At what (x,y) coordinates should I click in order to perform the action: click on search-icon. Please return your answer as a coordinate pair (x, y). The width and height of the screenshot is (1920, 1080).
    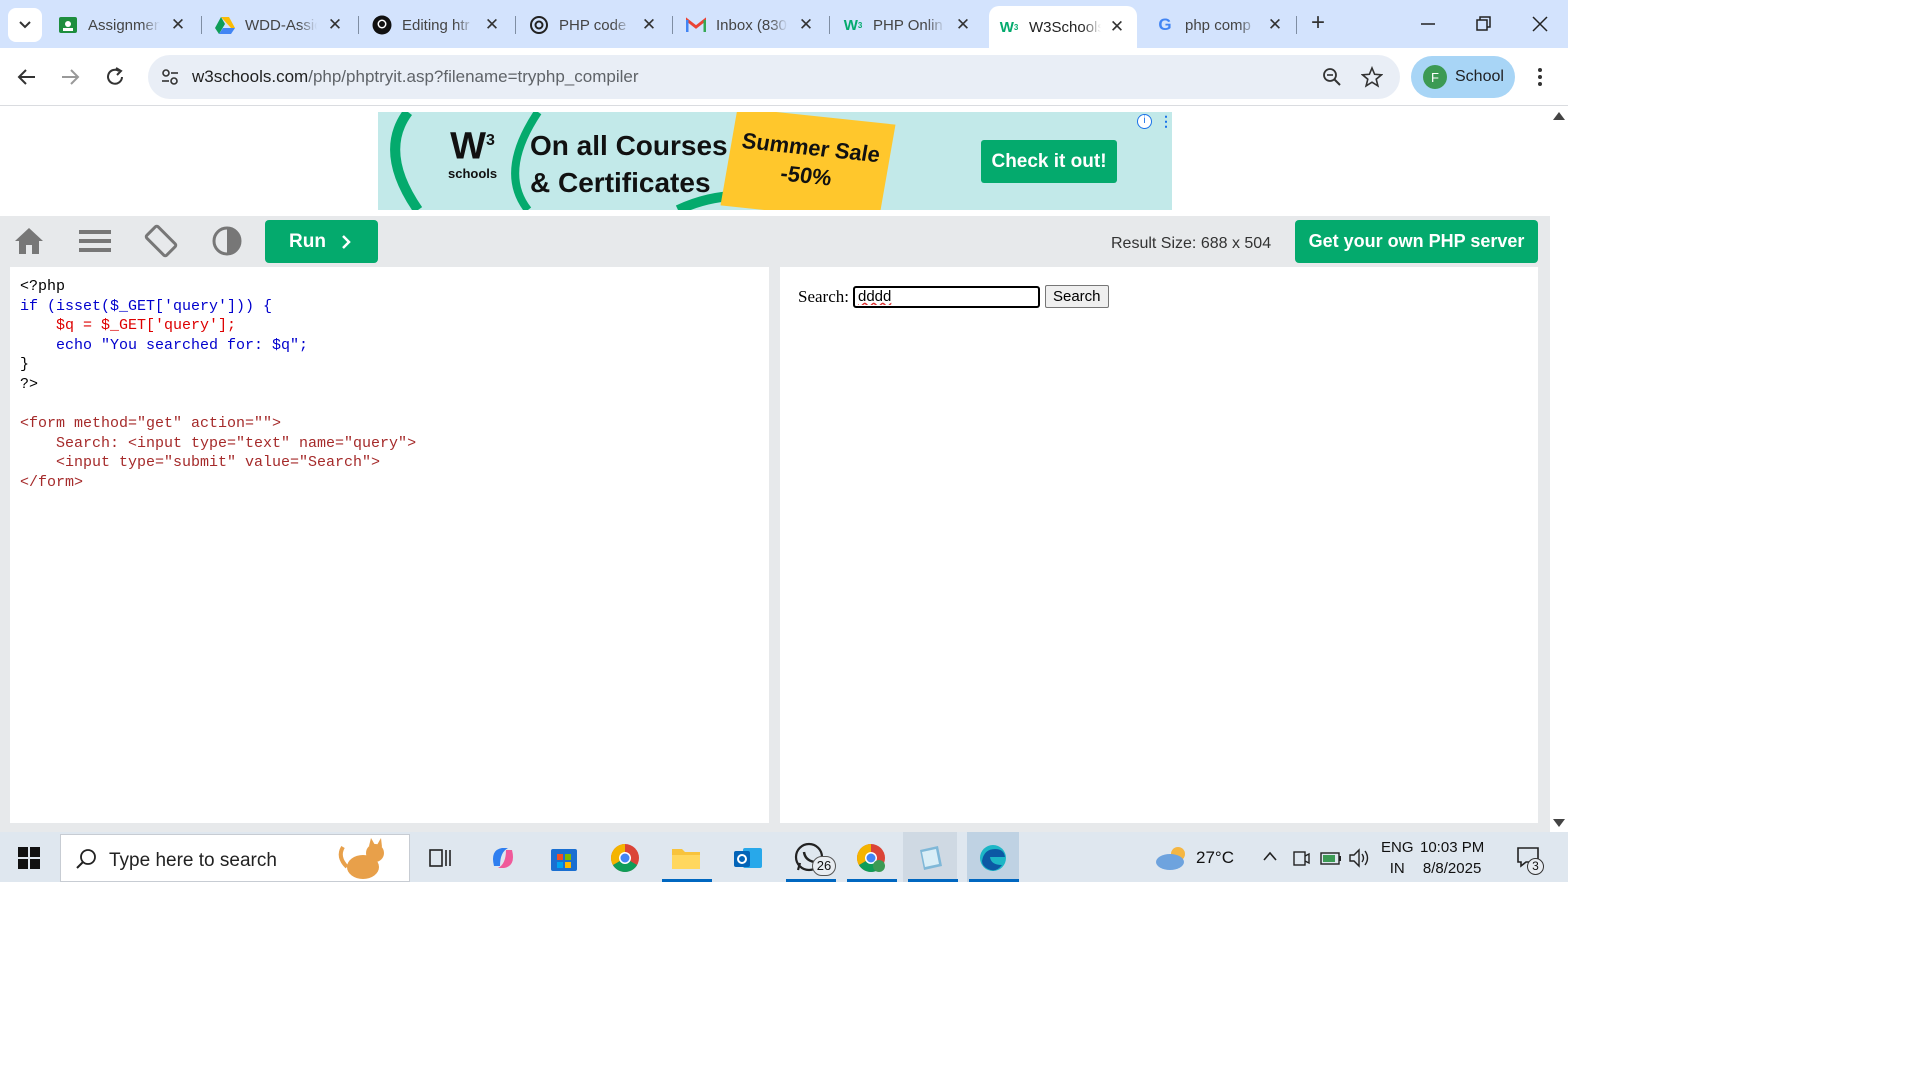
    Looking at the image, I should click on (86, 859).